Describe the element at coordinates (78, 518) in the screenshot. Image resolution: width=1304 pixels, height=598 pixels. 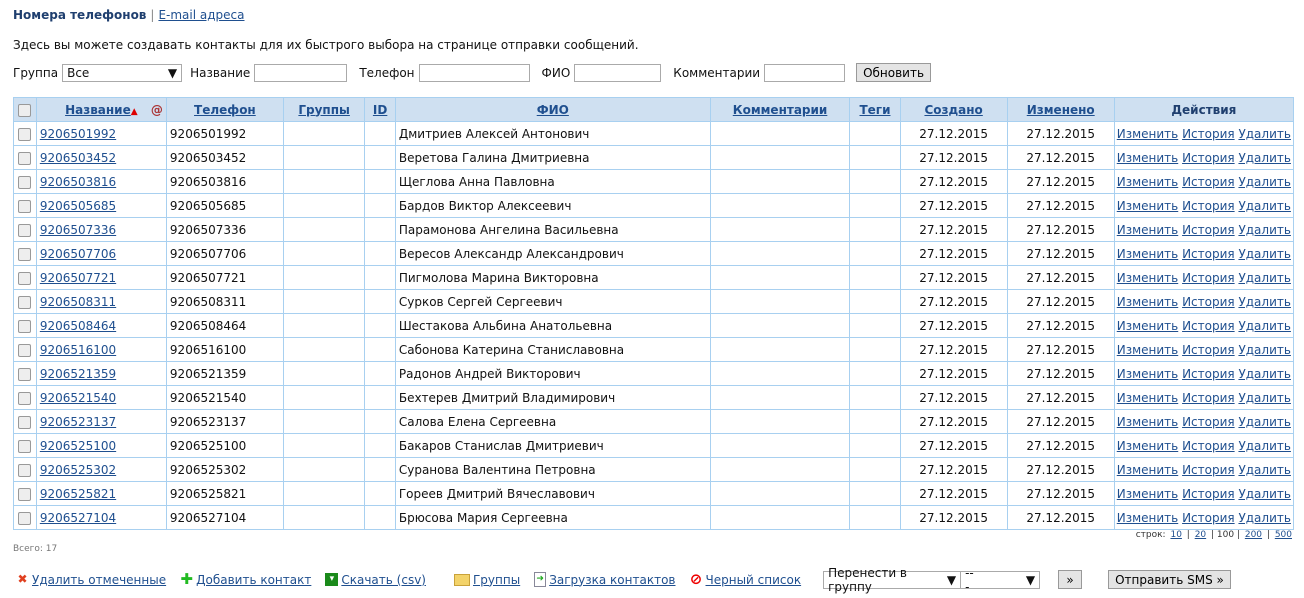
I see `contact-name-link: 9206527104` at that location.